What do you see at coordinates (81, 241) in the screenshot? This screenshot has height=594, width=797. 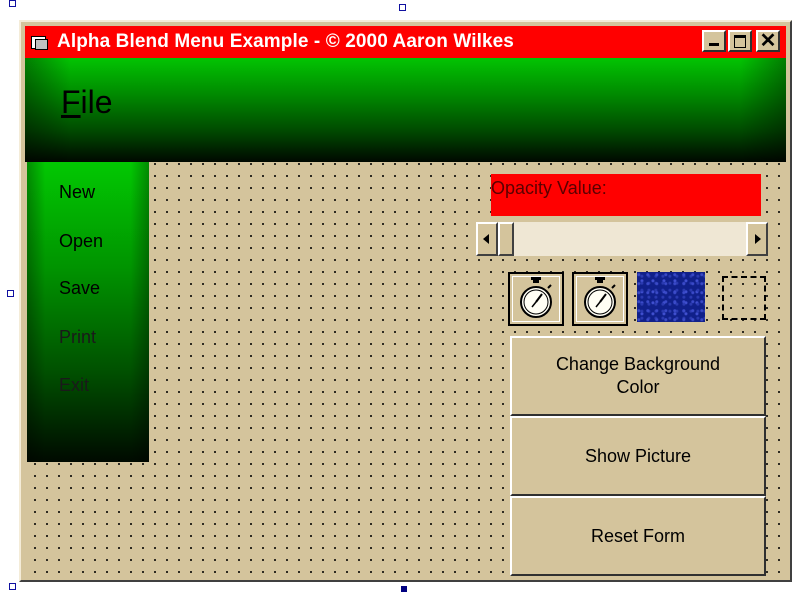 I see `menu-item-open: Open` at bounding box center [81, 241].